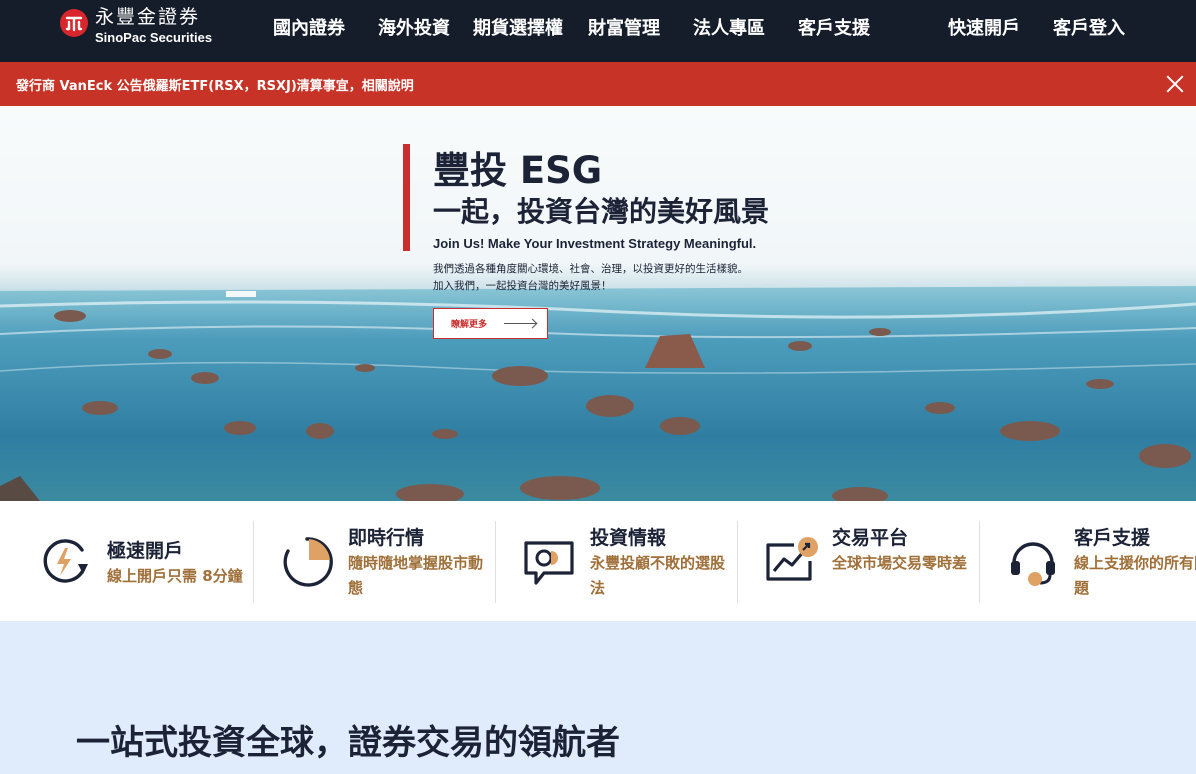  Describe the element at coordinates (549, 563) in the screenshot. I see `chat-chart-icon` at that location.